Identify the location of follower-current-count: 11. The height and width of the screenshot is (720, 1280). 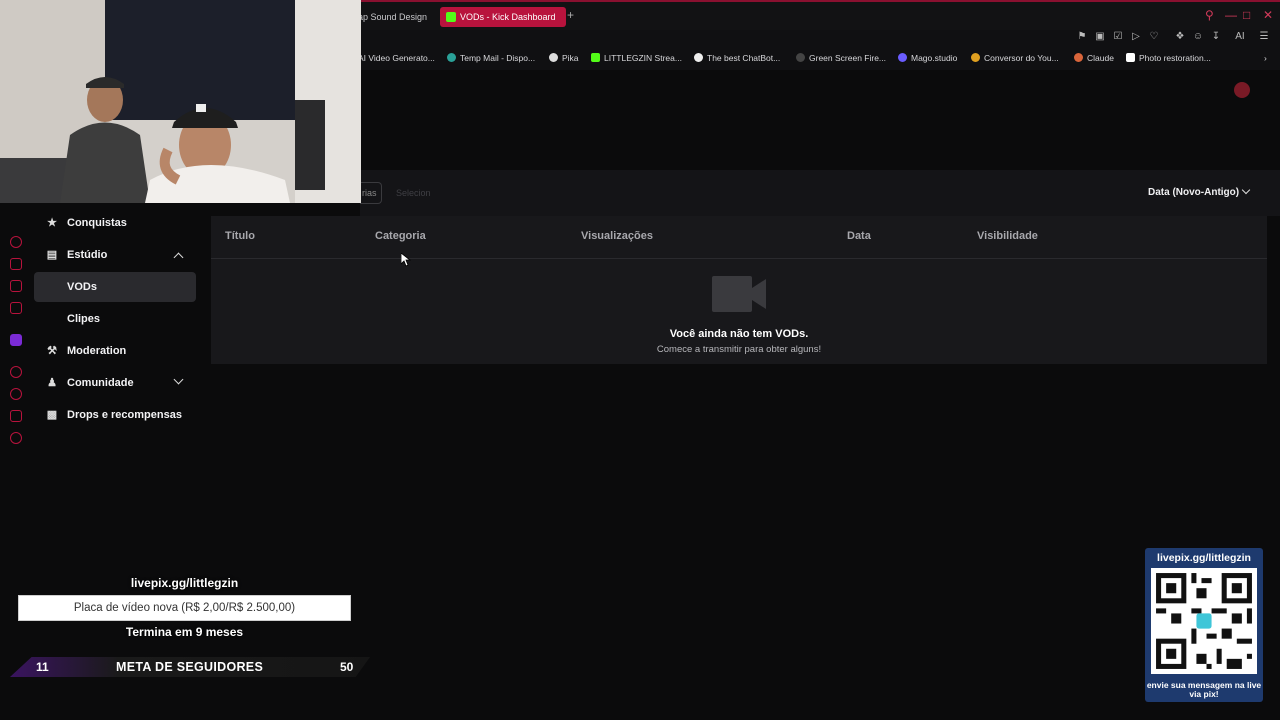
(42, 667).